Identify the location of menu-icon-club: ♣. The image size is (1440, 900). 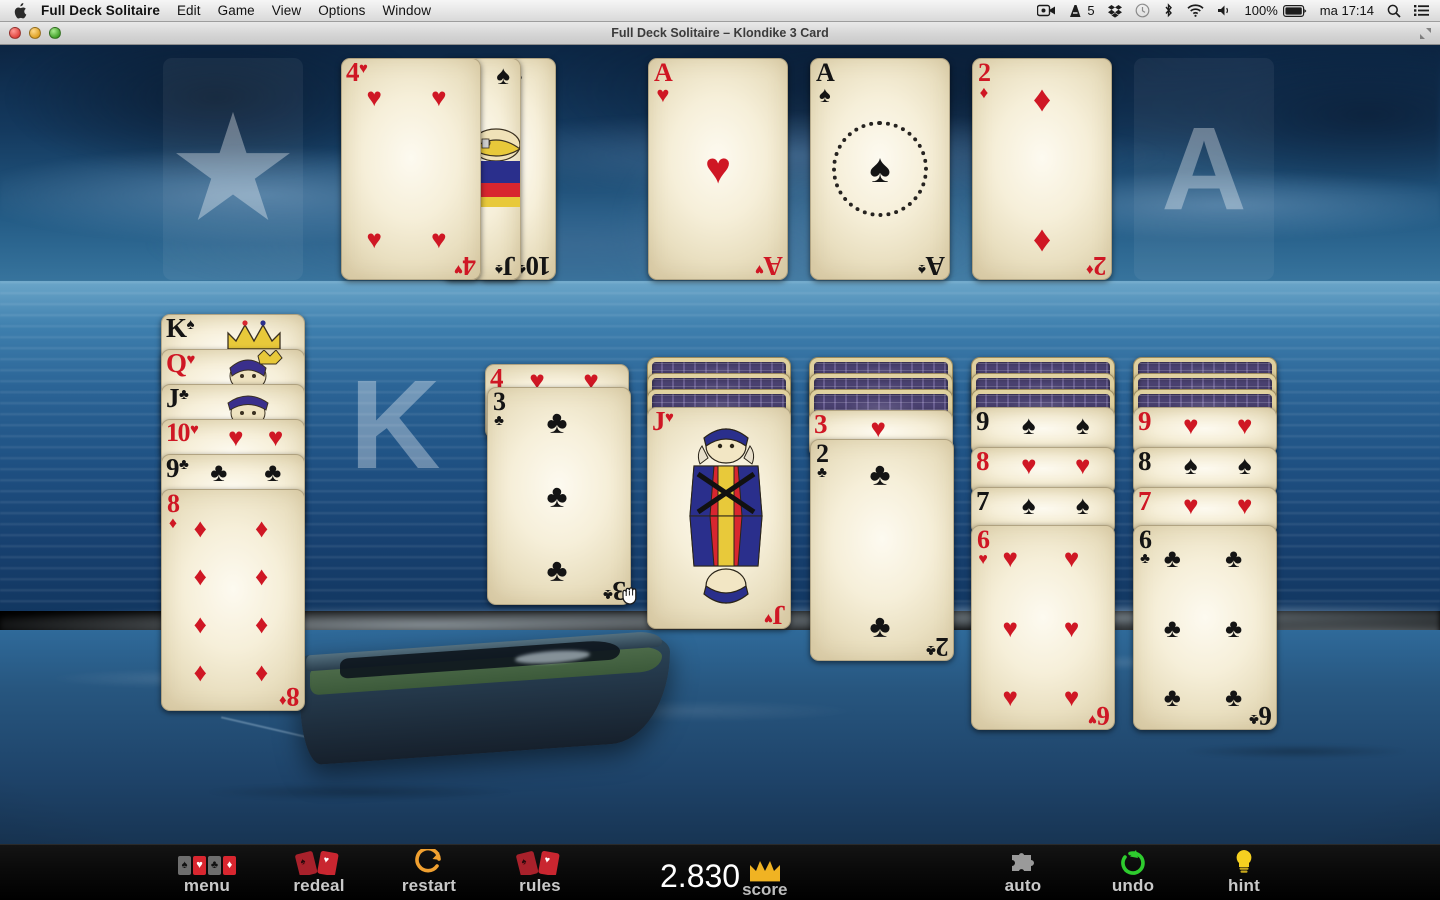
(214, 865).